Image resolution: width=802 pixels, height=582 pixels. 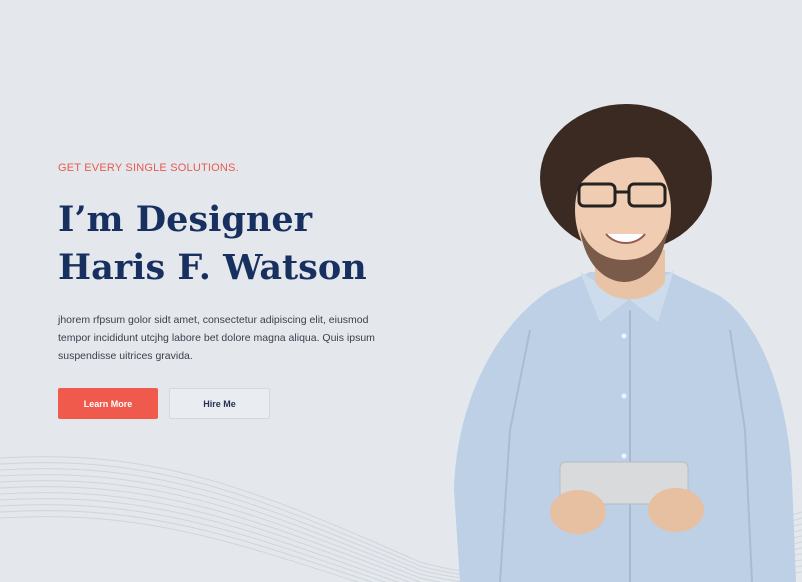 What do you see at coordinates (219, 403) in the screenshot?
I see `hire-me-button: Hire Me` at bounding box center [219, 403].